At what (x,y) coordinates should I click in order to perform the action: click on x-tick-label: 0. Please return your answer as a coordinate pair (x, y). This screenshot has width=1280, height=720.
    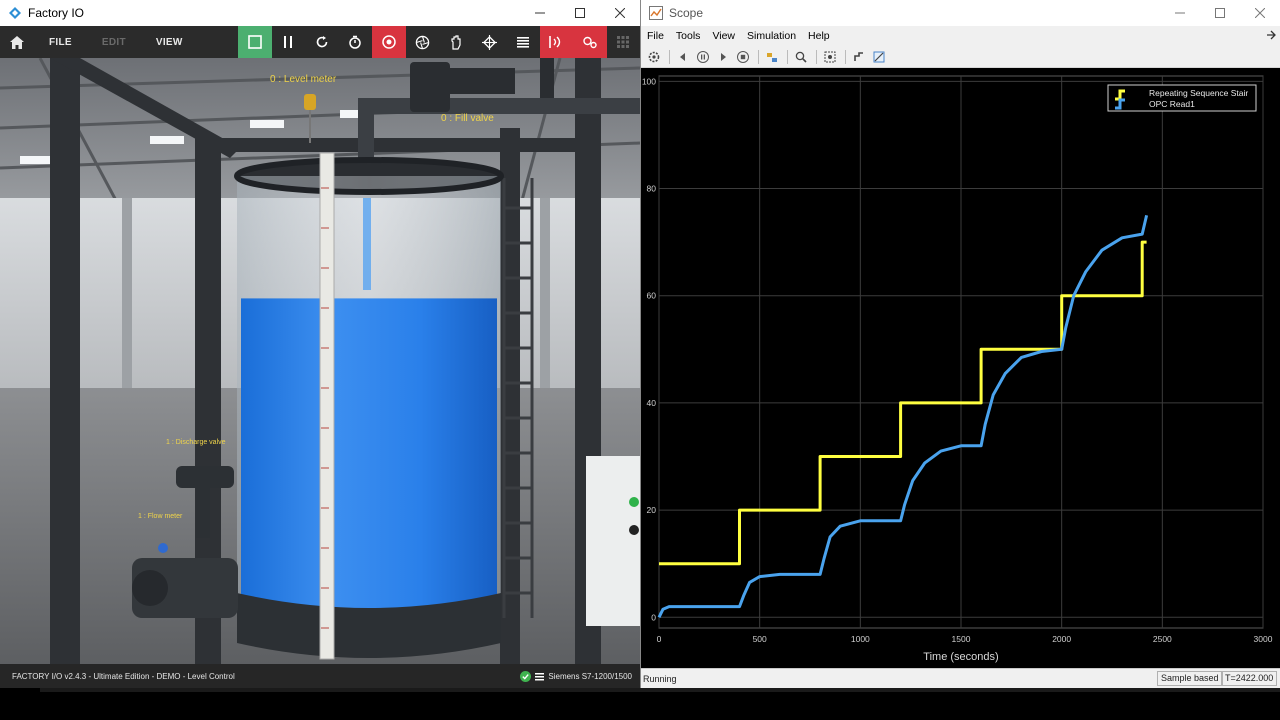
    Looking at the image, I should click on (659, 639).